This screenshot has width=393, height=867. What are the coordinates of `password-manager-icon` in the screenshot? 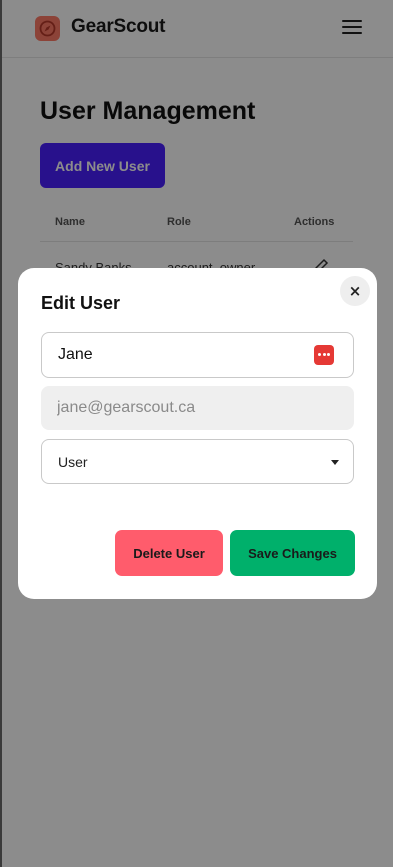 It's located at (324, 355).